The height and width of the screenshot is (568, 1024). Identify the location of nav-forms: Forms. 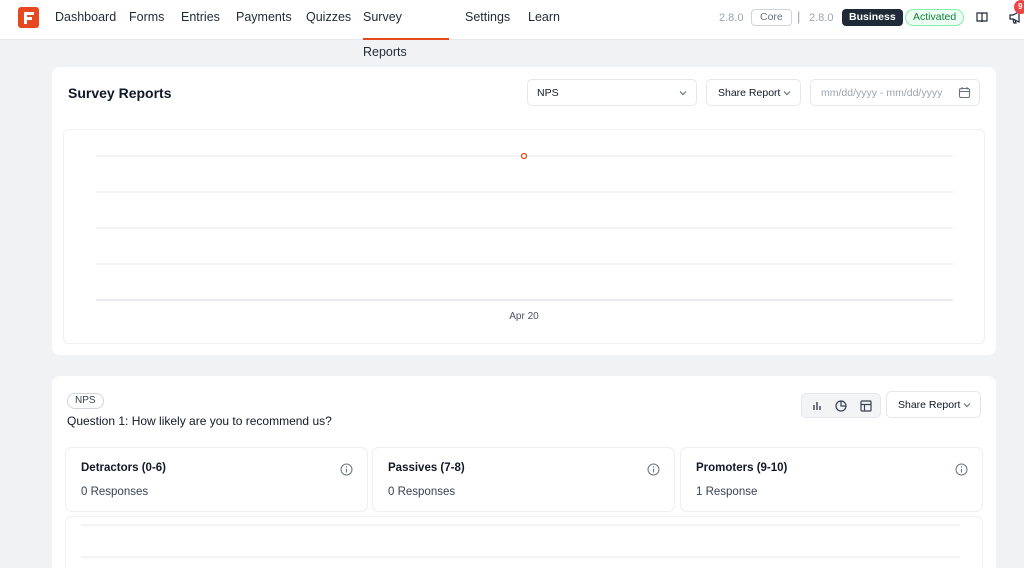
(146, 20).